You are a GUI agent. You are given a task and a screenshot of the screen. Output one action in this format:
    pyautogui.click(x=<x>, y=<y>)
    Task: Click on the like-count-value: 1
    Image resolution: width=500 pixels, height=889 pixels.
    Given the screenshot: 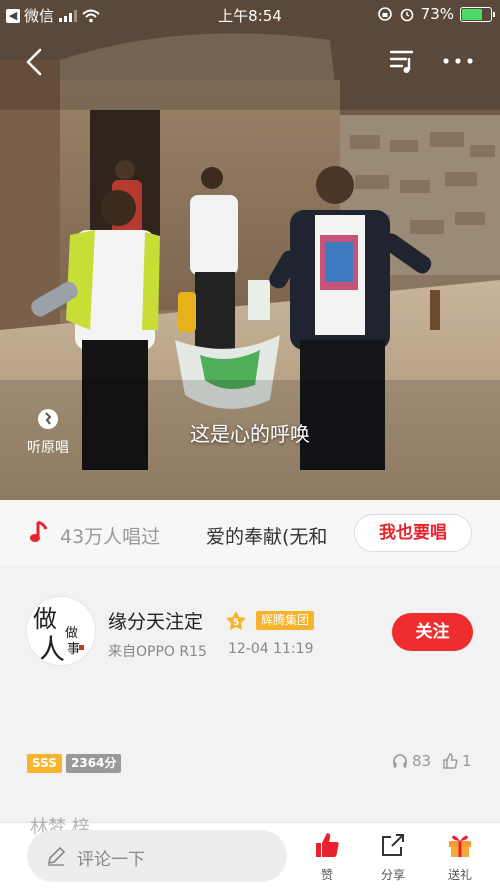 What is the action you would take?
    pyautogui.click(x=467, y=761)
    